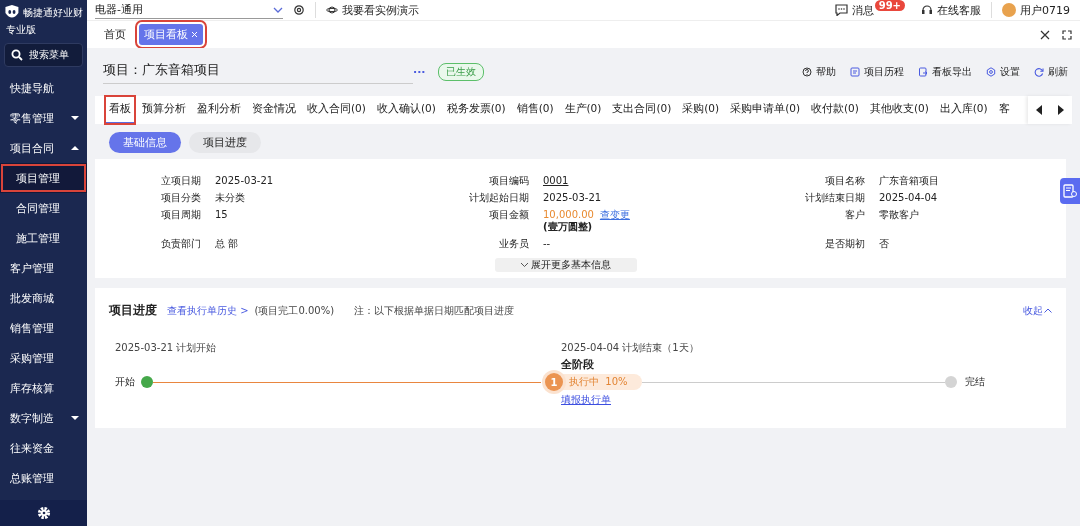 Image resolution: width=1080 pixels, height=526 pixels. What do you see at coordinates (434, 310) in the screenshot?
I see `note-text: 注：以下根据单据日期匹配项目进度` at bounding box center [434, 310].